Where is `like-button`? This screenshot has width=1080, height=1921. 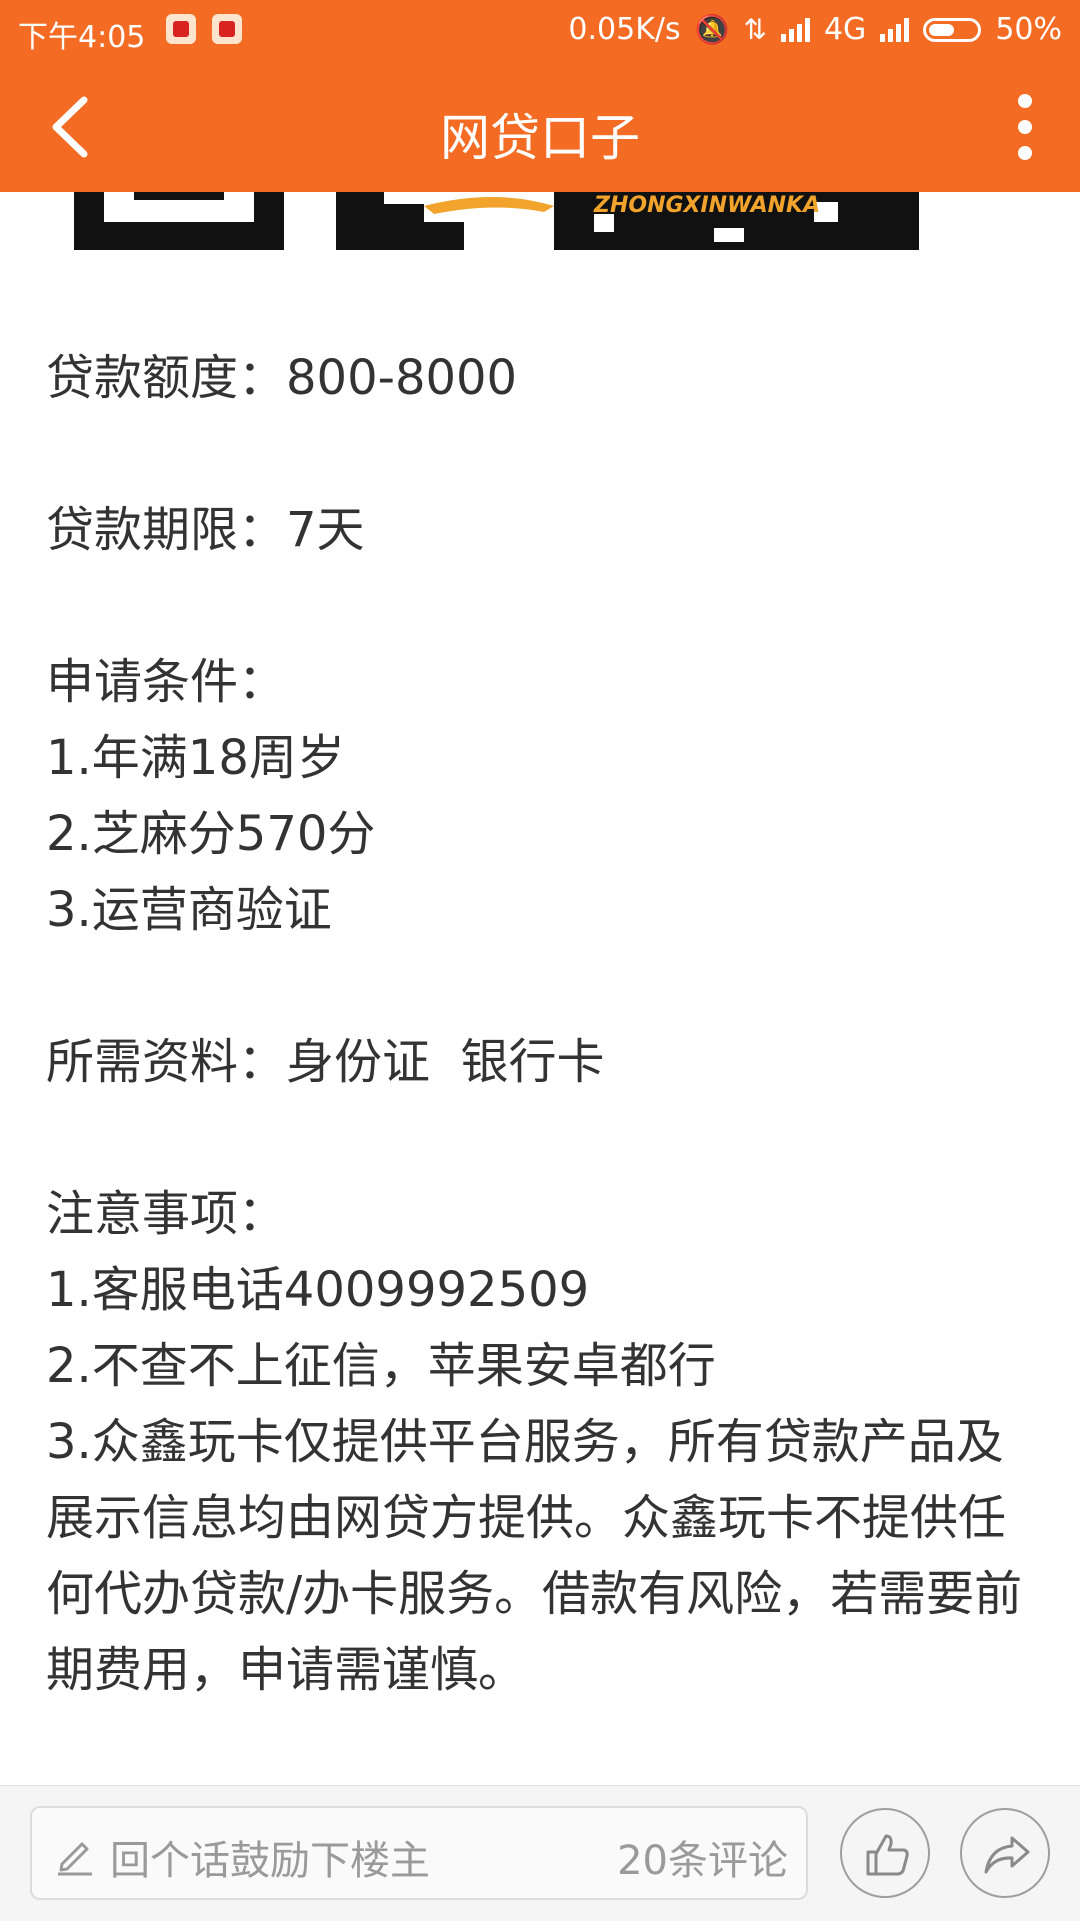
like-button is located at coordinates (885, 1853).